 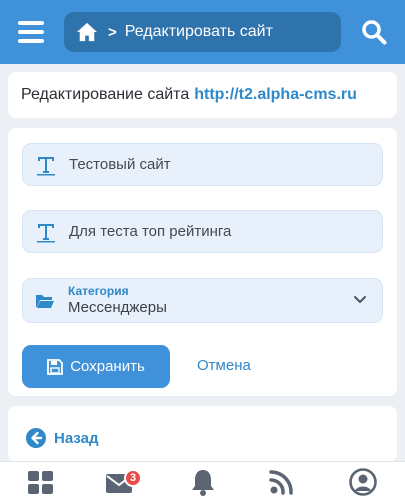 What do you see at coordinates (363, 482) in the screenshot?
I see `user-icon` at bounding box center [363, 482].